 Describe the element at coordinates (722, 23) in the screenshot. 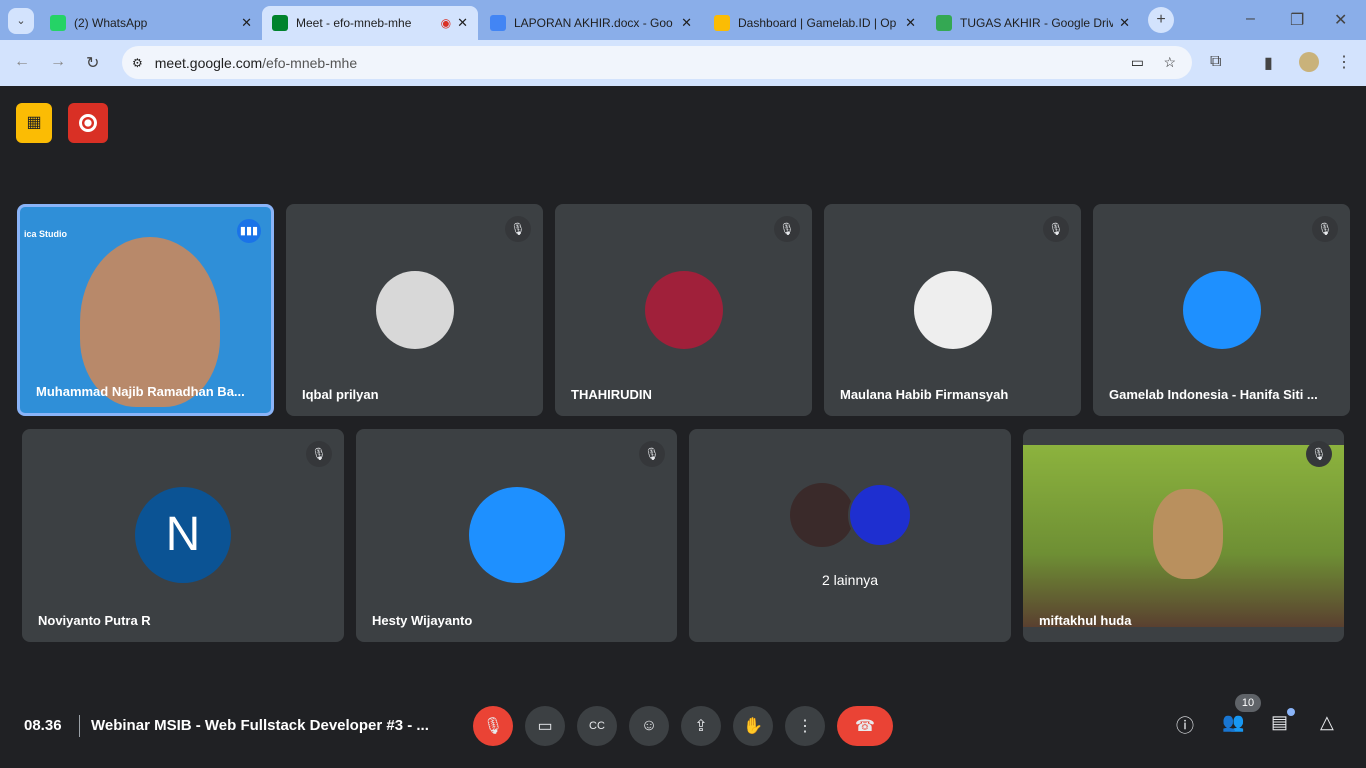

I see `gamelab-icon` at that location.